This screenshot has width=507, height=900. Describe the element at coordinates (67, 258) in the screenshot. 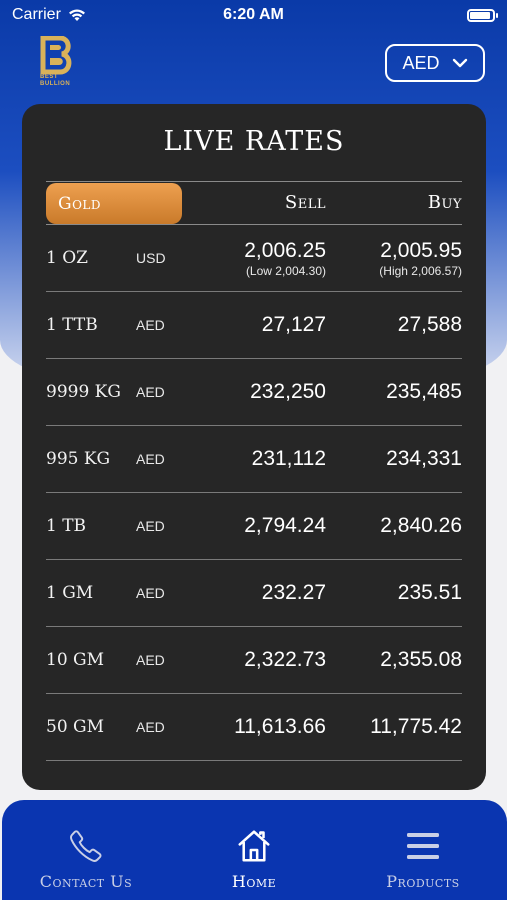

I see `product-name: 1 OZ` at that location.